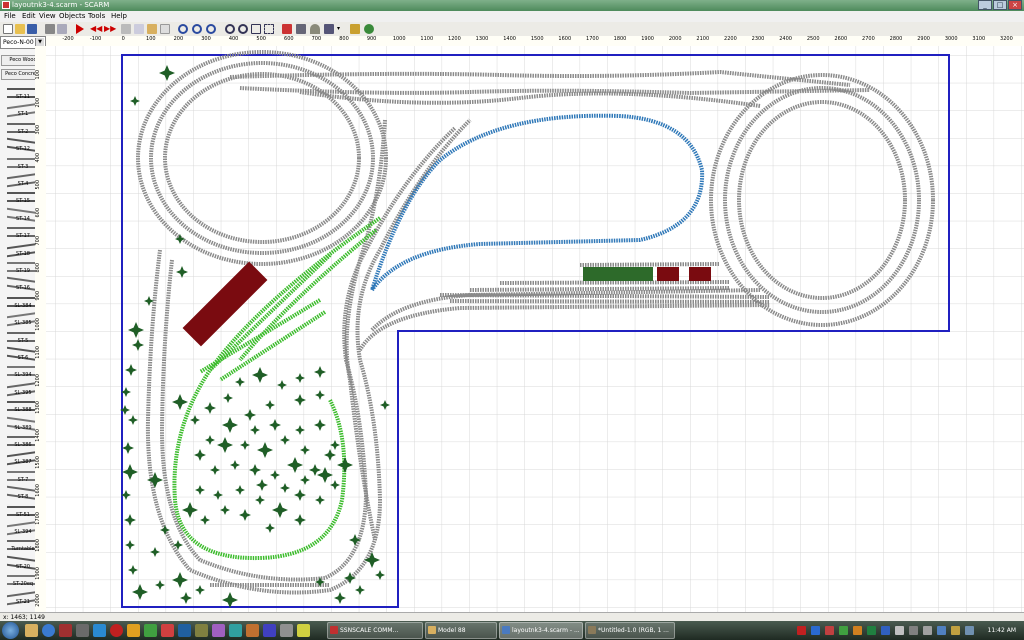 The height and width of the screenshot is (640, 1024). I want to click on undo-icon, so click(183, 29).